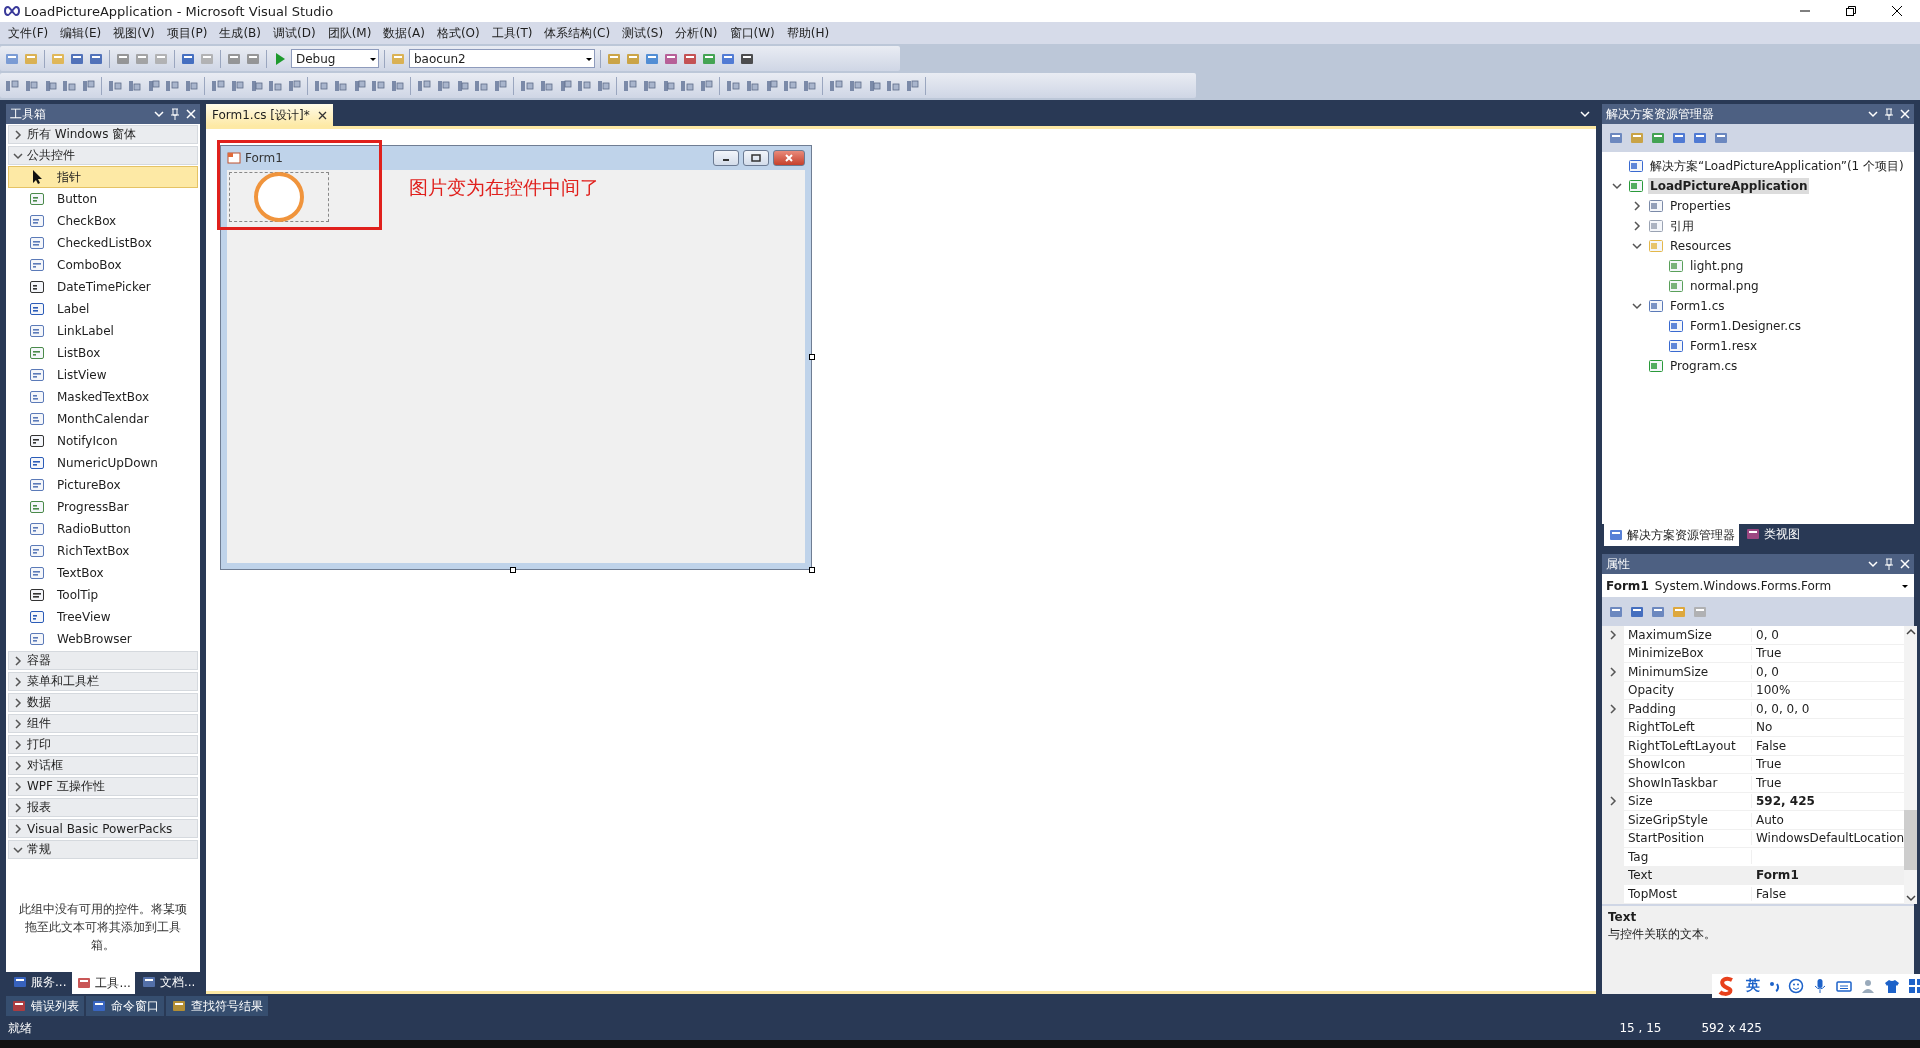  I want to click on tool-window-tab: 查找符号结果, so click(217, 1006).